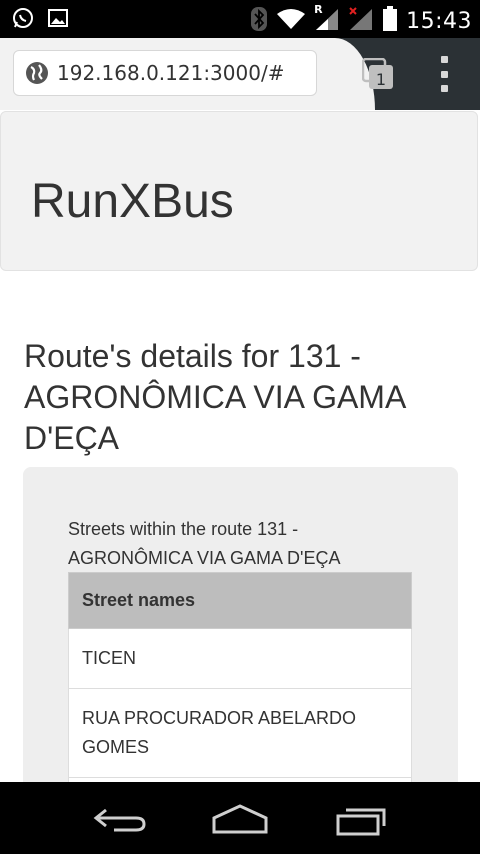 Image resolution: width=480 pixels, height=854 pixels. I want to click on tab-switcher-button: 1, so click(377, 73).